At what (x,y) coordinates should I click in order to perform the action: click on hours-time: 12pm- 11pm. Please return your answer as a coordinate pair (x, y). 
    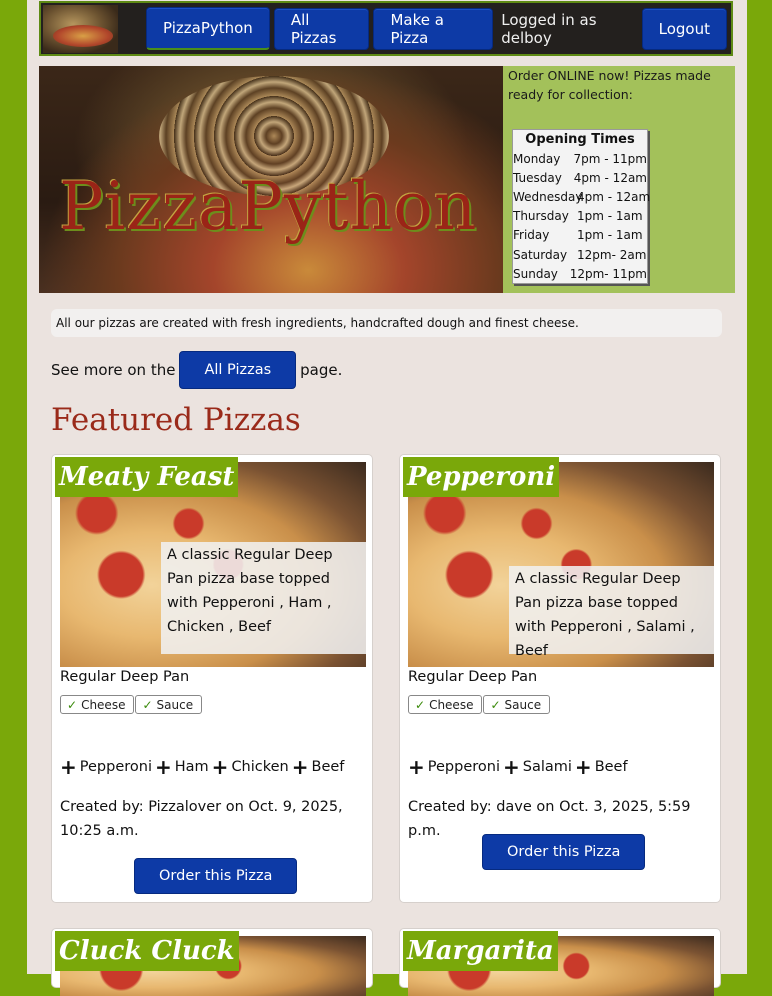
    Looking at the image, I should click on (608, 273).